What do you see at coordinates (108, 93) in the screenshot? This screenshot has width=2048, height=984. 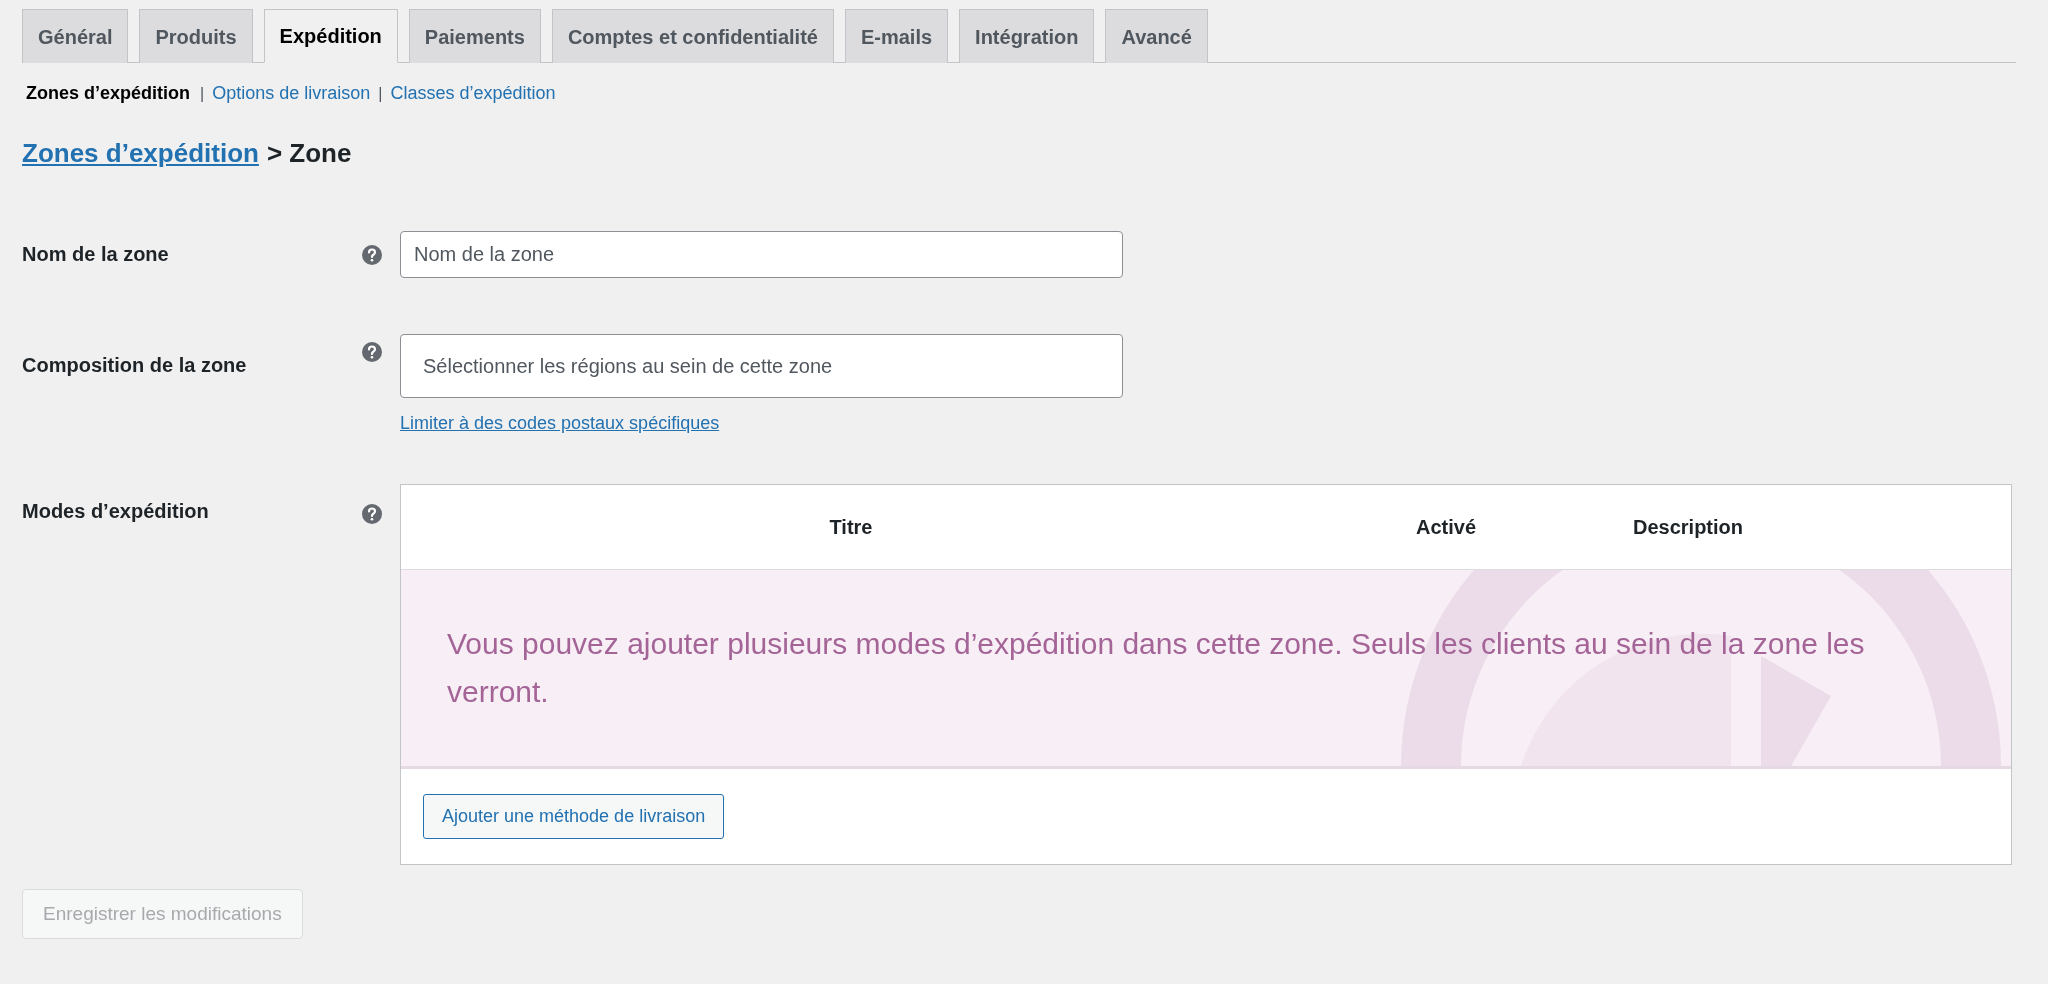 I see `subnav-link: Zones d’expédition` at bounding box center [108, 93].